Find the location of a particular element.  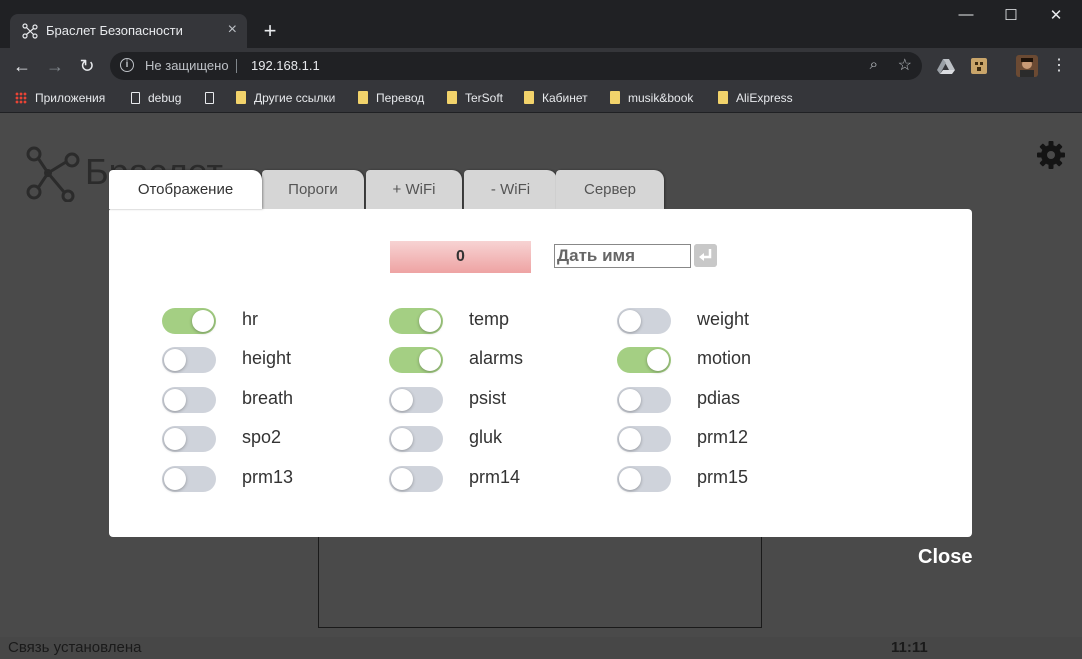

new-tab-button: + is located at coordinates (270, 31).